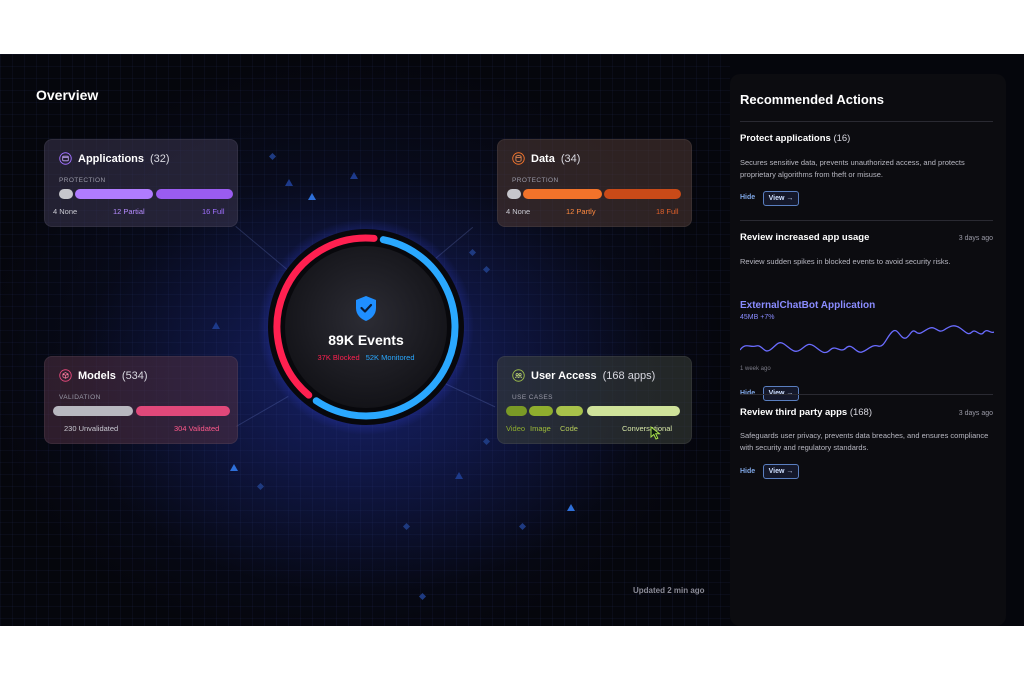  Describe the element at coordinates (93, 411) in the screenshot. I see `bar-unvalidated` at that location.